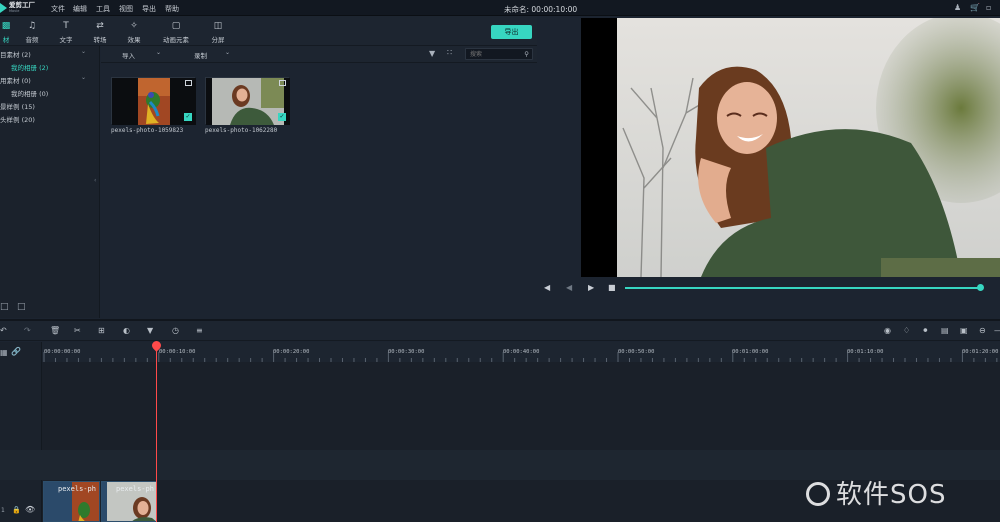  I want to click on cart-icon: 🛒, so click(975, 7).